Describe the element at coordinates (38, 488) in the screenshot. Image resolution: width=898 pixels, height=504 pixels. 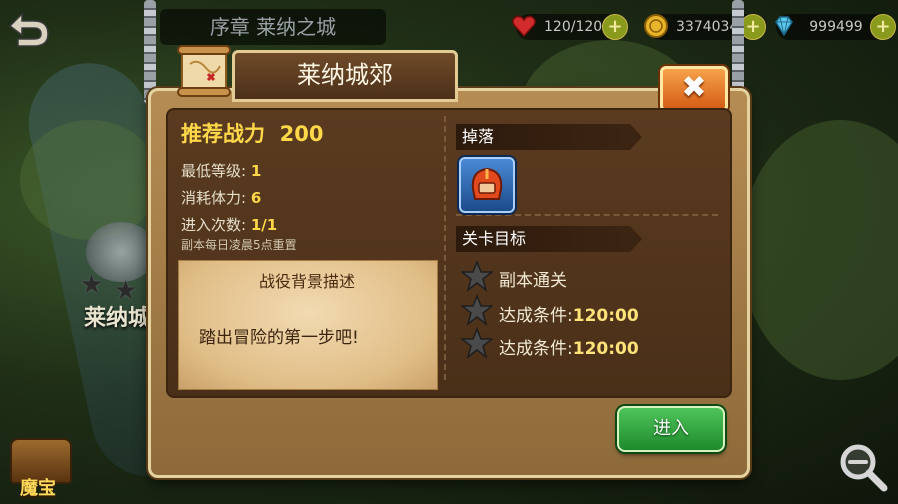
I see `chest-label: 魔宝` at that location.